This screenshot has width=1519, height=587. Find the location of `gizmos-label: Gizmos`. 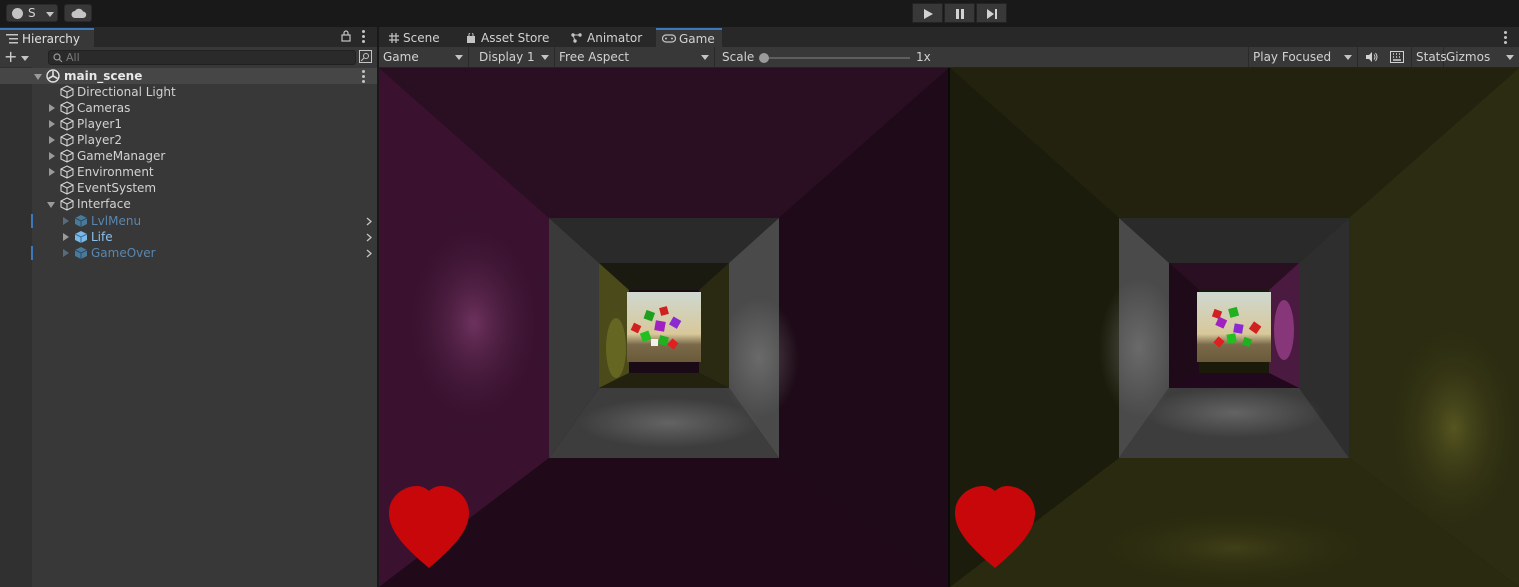

gizmos-label: Gizmos is located at coordinates (1468, 57).